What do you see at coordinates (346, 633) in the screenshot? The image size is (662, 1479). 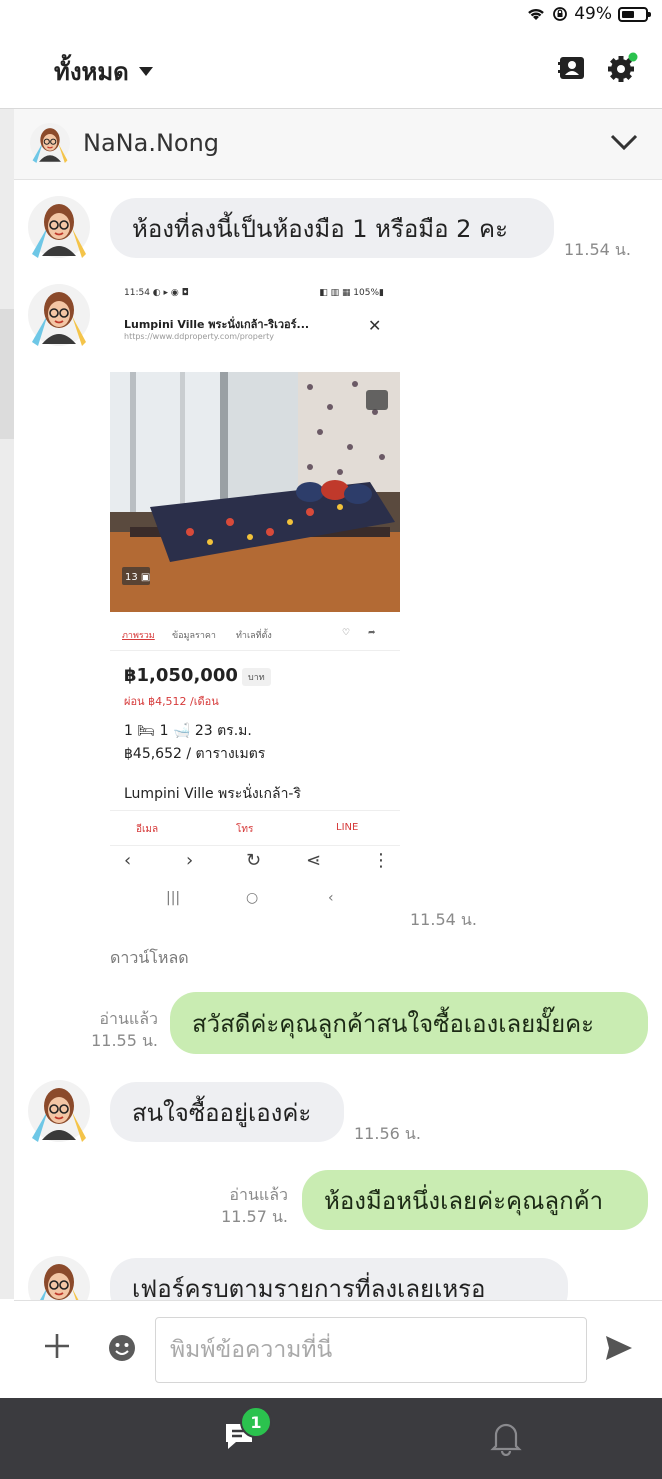 I see `heart-icon: ♡` at bounding box center [346, 633].